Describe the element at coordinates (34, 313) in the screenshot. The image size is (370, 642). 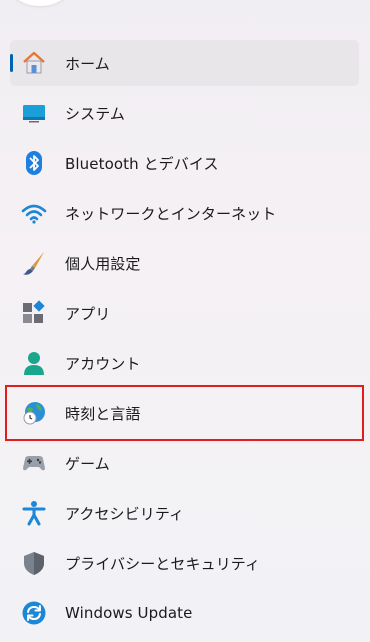
I see `apps-icon` at that location.